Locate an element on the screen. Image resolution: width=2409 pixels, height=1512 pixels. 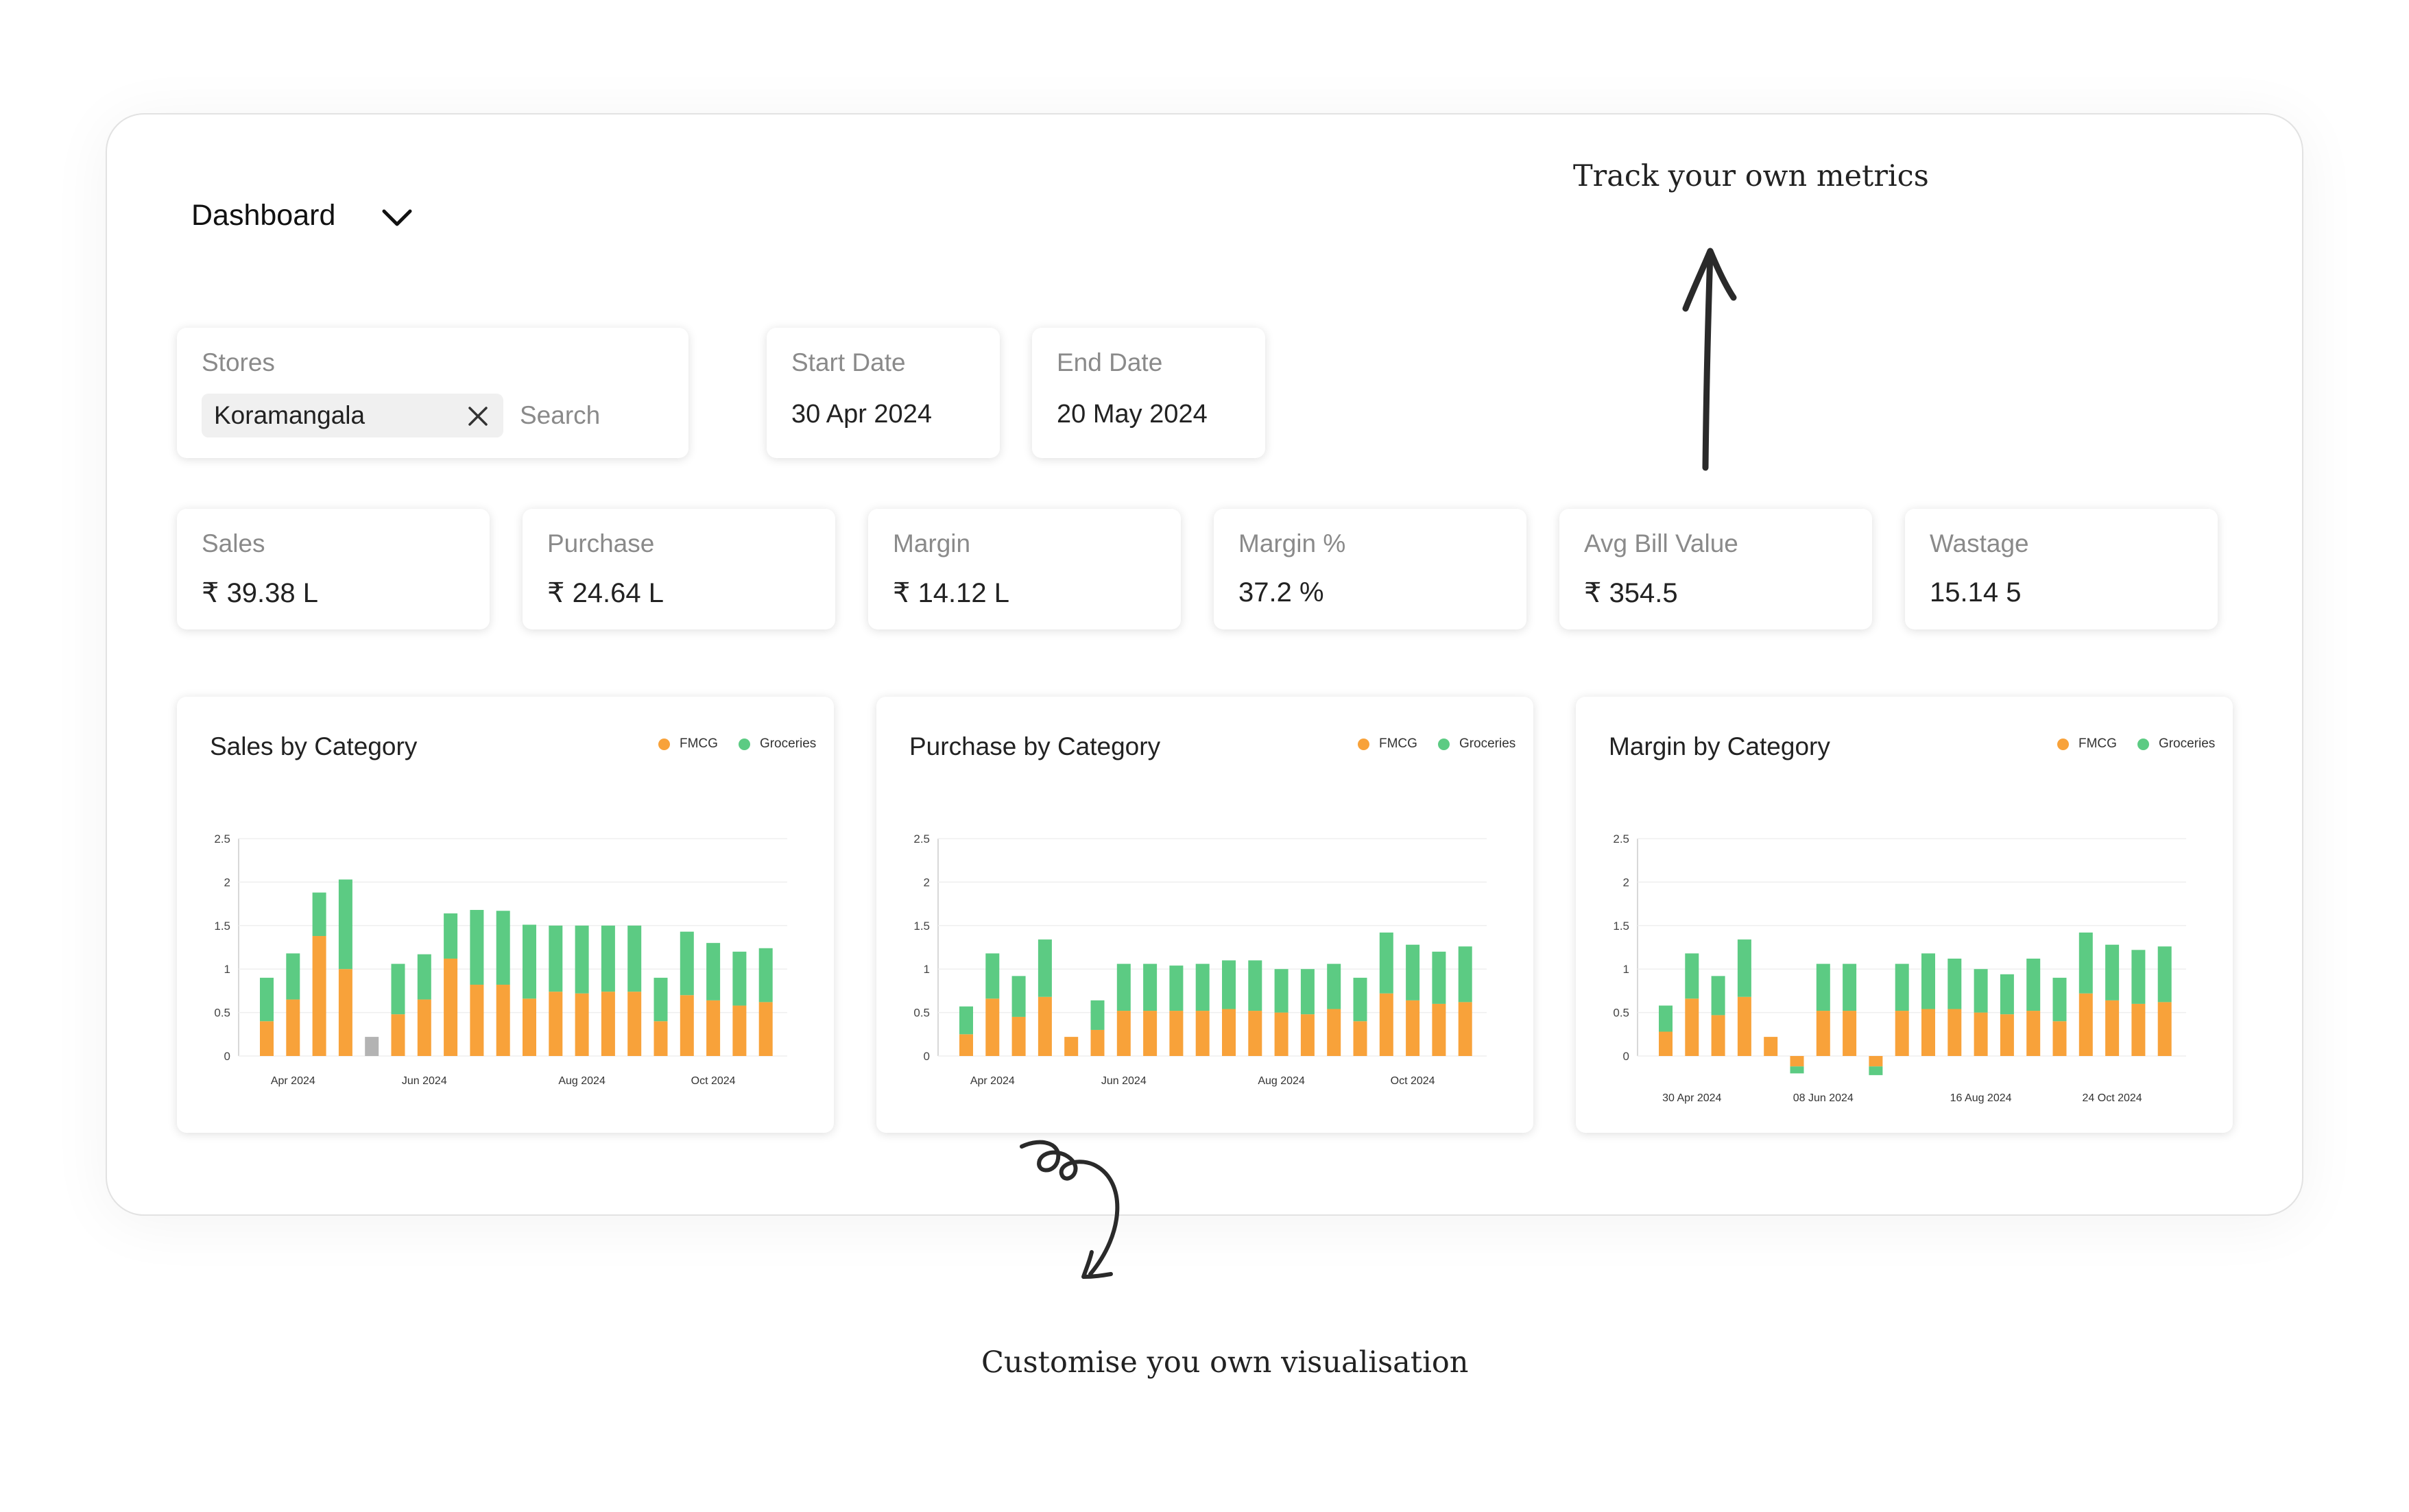
curly-arrow-icon is located at coordinates (1070, 1209).